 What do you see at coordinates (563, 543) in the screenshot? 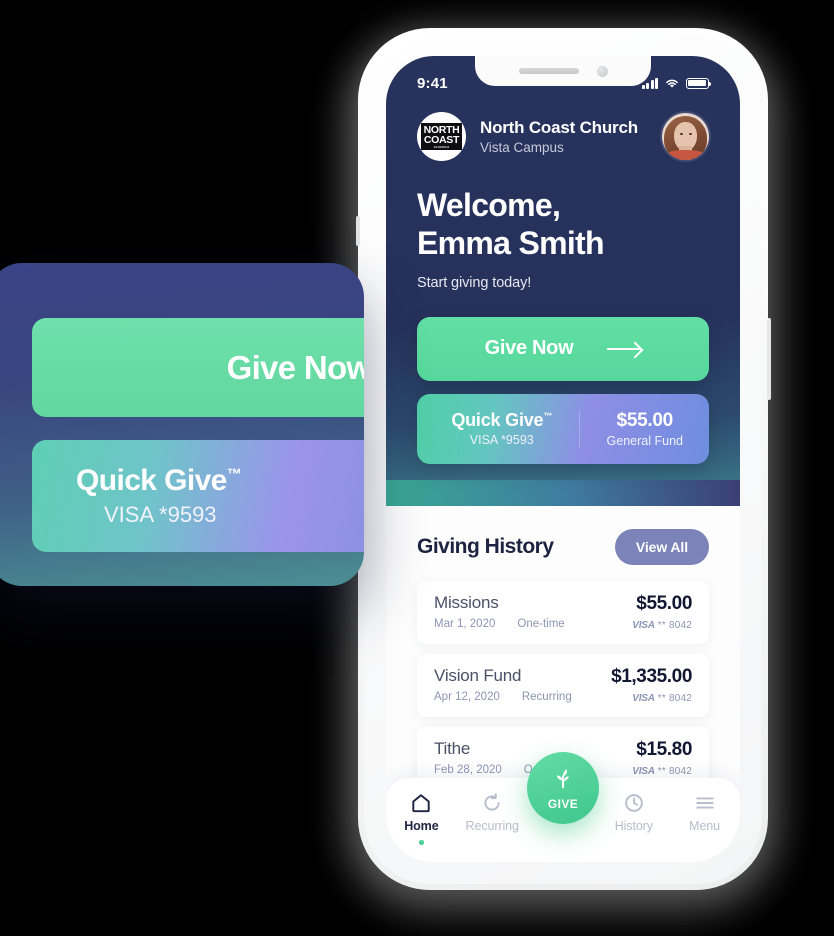
I see `giving-history-header: Giving History View All` at bounding box center [563, 543].